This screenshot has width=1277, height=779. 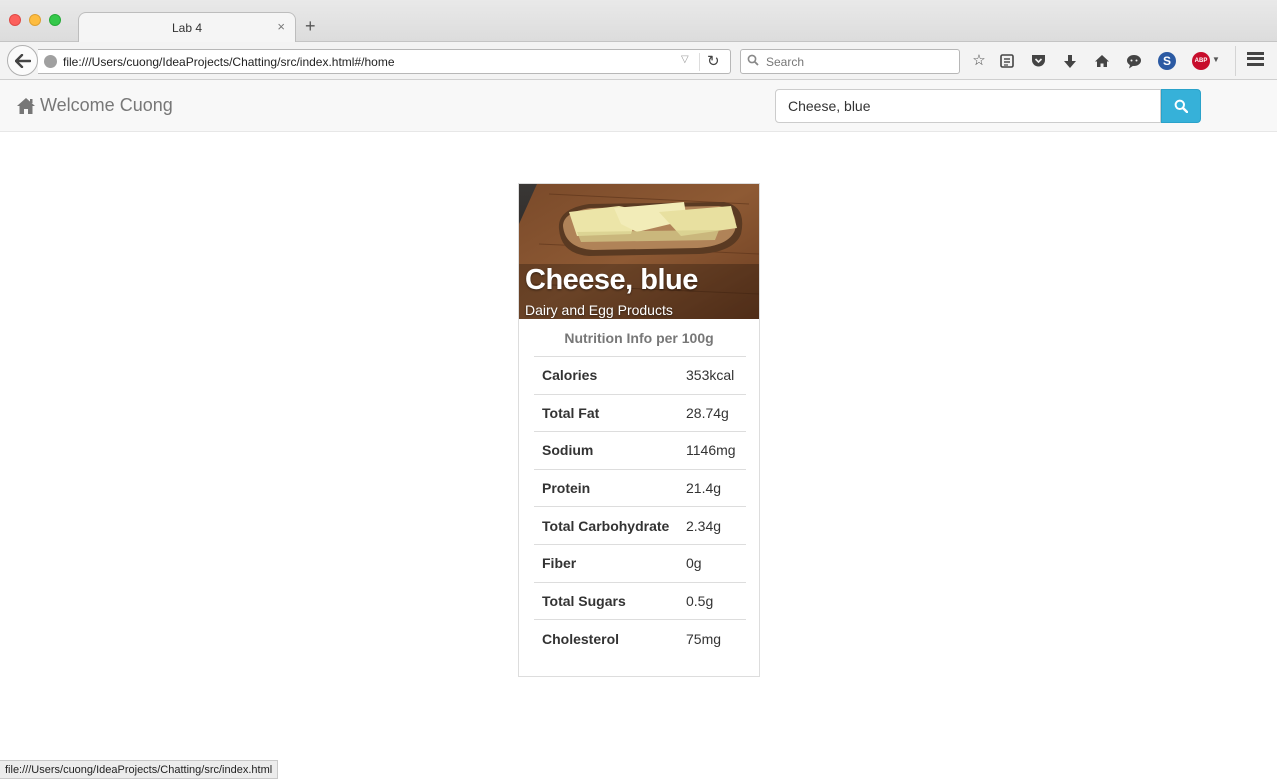 I want to click on url-separator, so click(x=699, y=62).